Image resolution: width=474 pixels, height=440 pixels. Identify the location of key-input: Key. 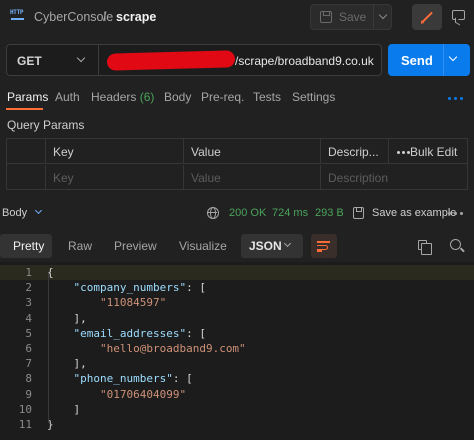
(114, 177).